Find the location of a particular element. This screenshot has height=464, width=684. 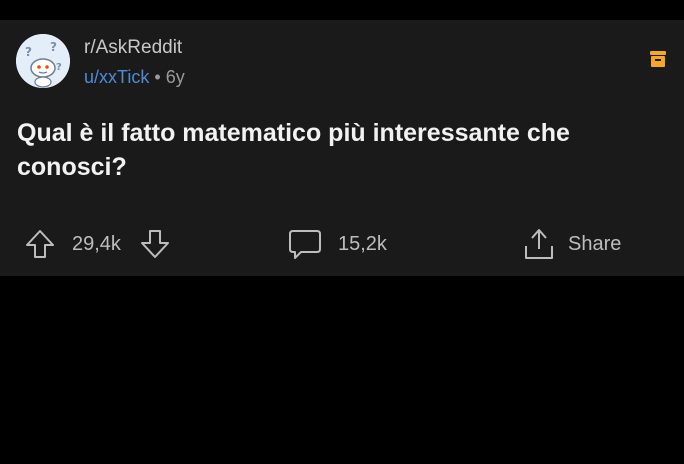

comment-bubble-icon is located at coordinates (305, 244).